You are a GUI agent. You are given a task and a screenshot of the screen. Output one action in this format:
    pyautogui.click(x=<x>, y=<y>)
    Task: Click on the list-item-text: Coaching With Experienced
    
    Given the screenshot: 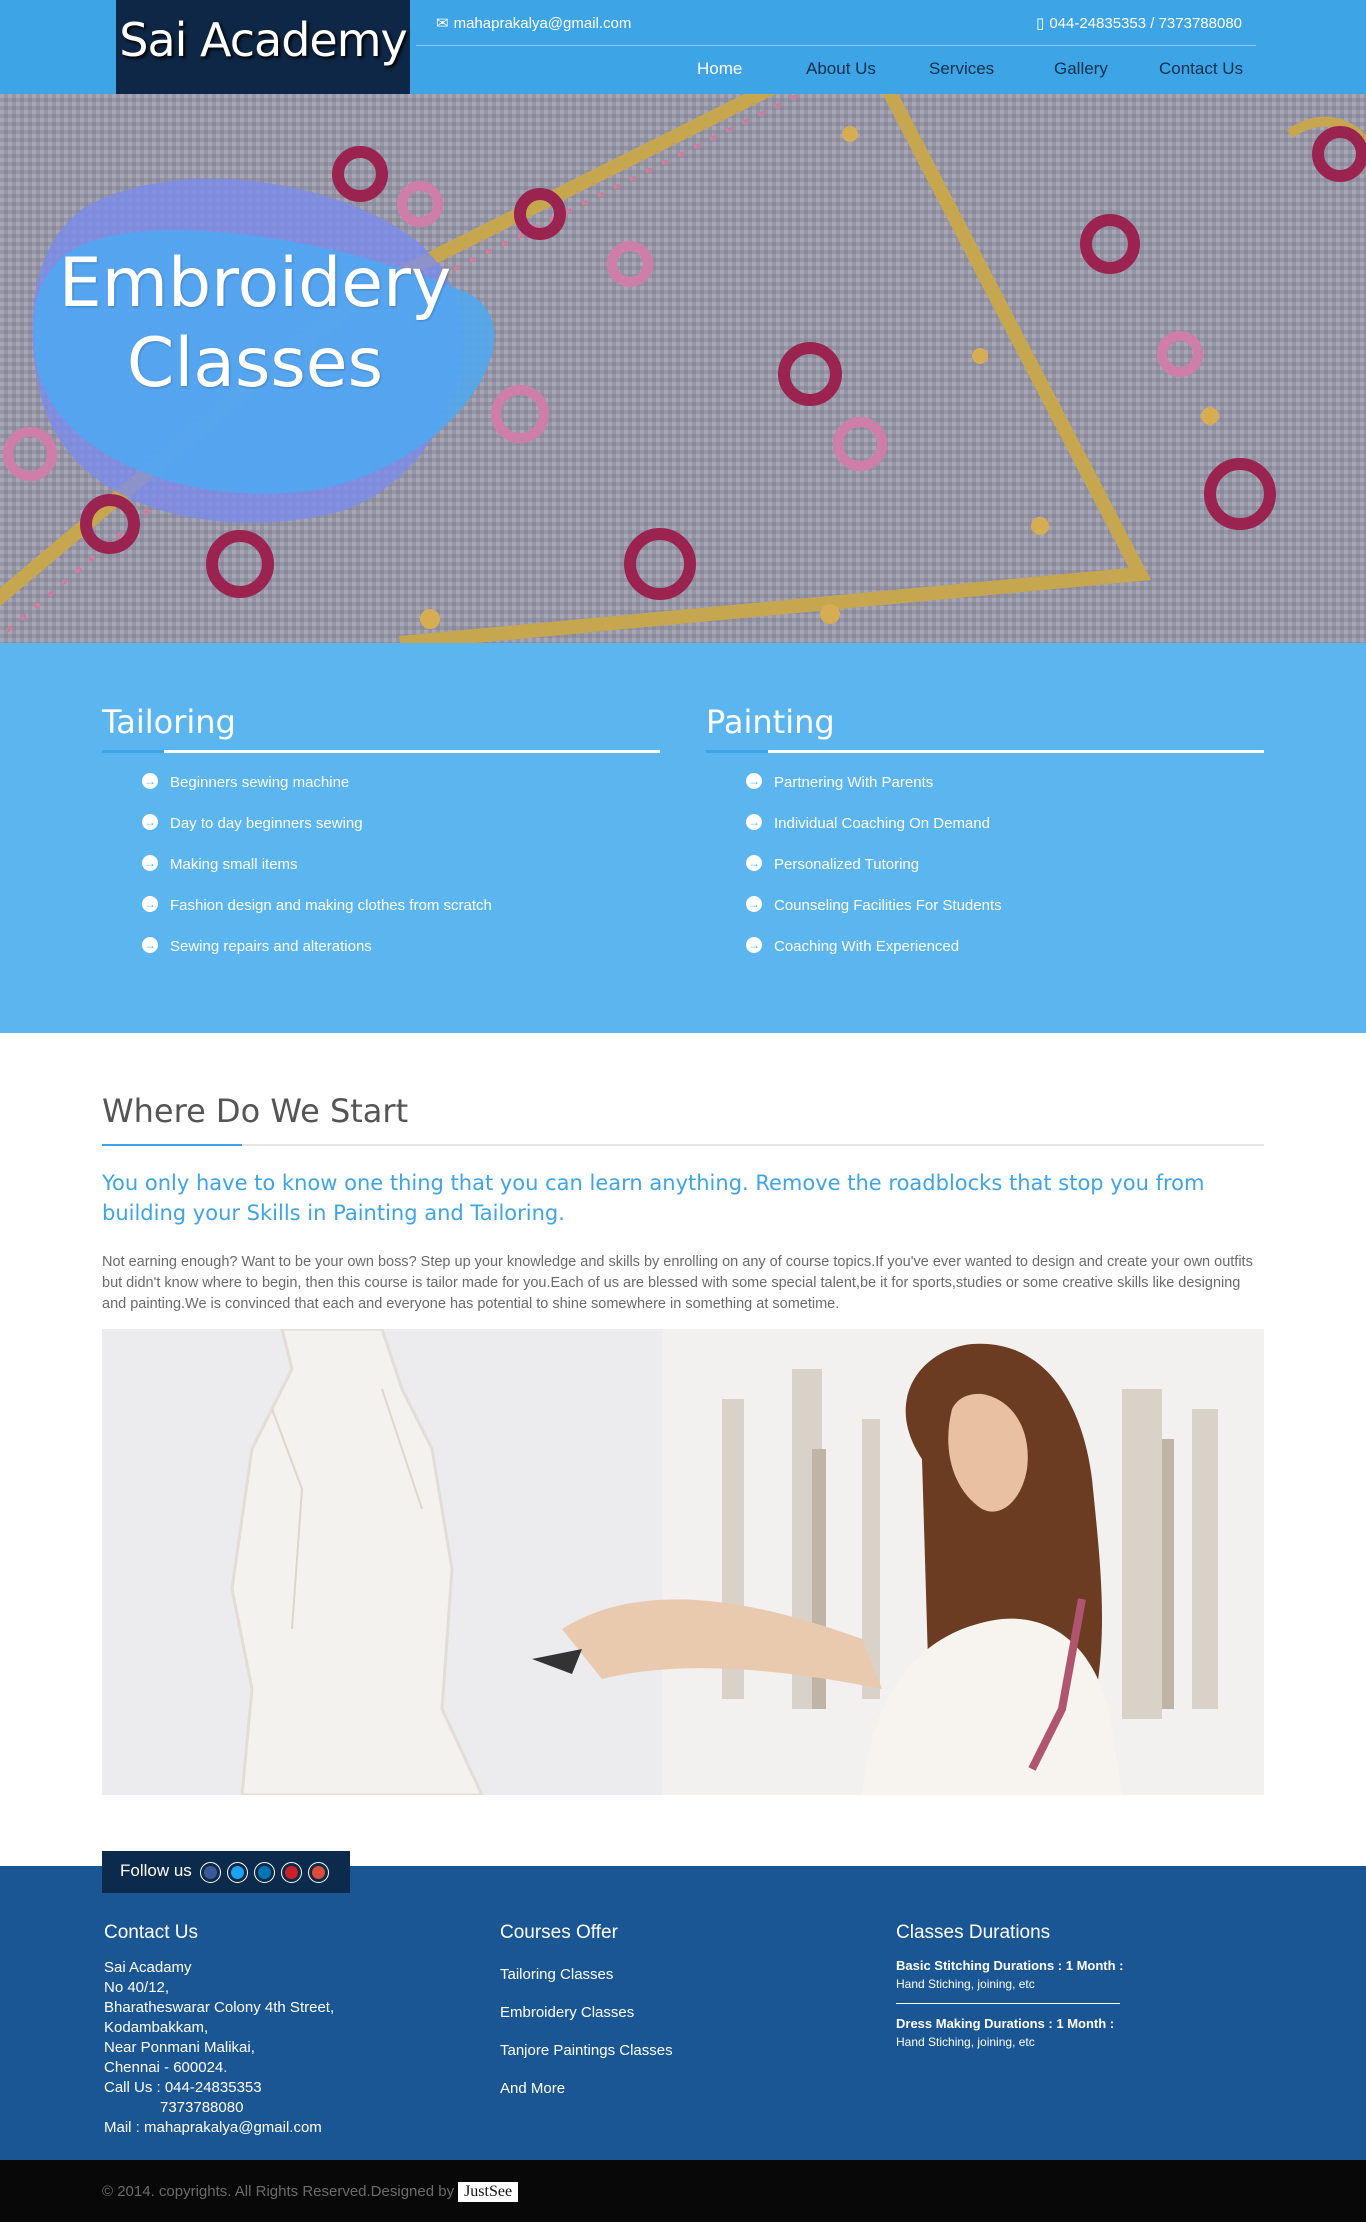 What is the action you would take?
    pyautogui.click(x=867, y=946)
    